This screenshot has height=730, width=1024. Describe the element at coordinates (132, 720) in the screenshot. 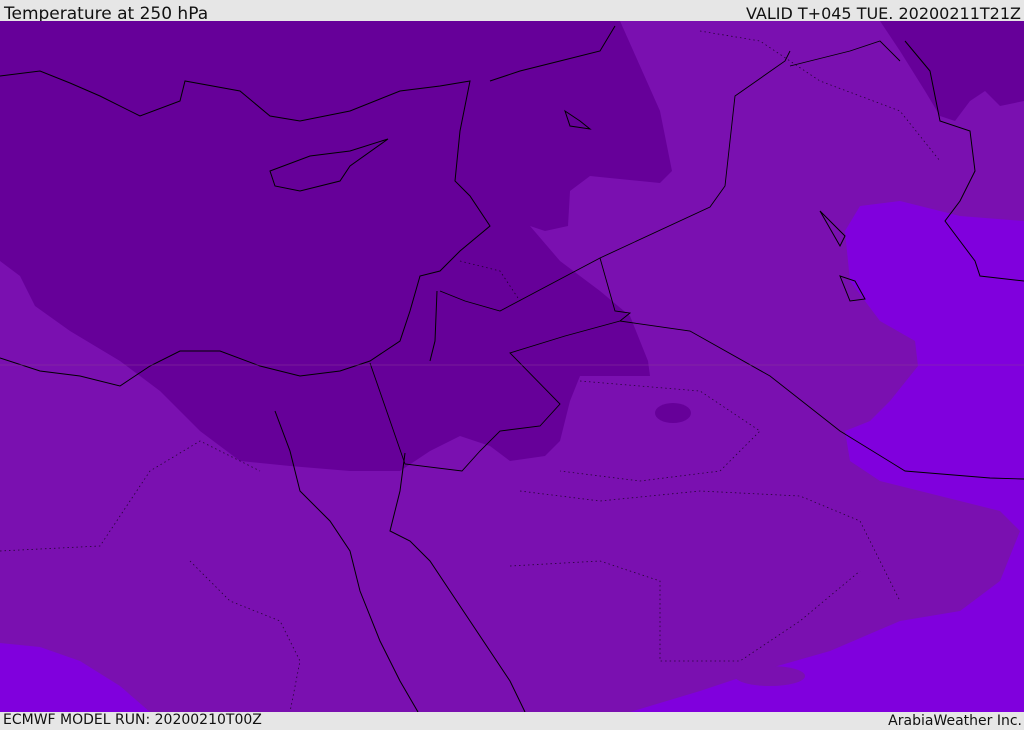

I see `model-run: ECMWF MODEL RUN: 20200210T00Z` at that location.